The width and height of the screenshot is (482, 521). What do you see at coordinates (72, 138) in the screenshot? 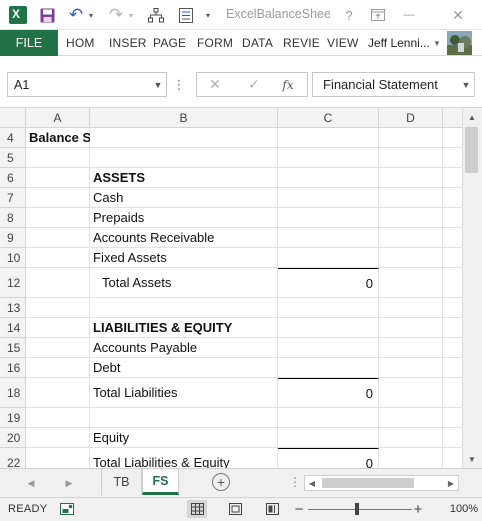
I see `cell-a-4: Balance Sheet` at bounding box center [72, 138].